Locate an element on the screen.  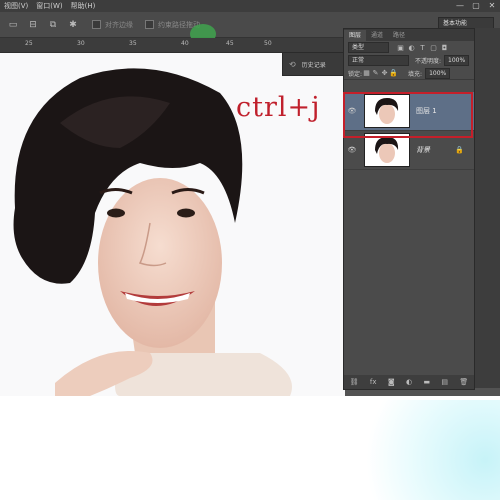
adjustment-icon: ◐ is located at coordinates (409, 382).